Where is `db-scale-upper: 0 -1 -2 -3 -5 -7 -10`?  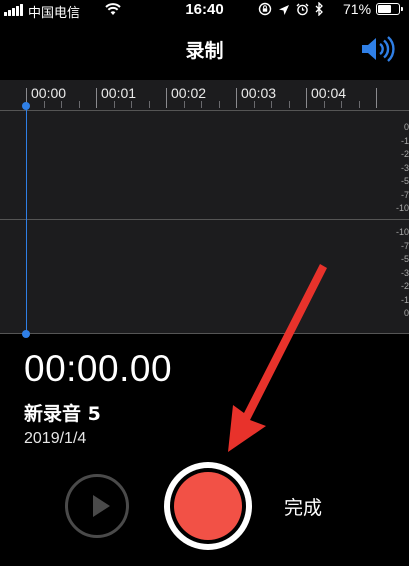 db-scale-upper: 0 -1 -2 -3 -5 -7 -10 is located at coordinates (402, 168).